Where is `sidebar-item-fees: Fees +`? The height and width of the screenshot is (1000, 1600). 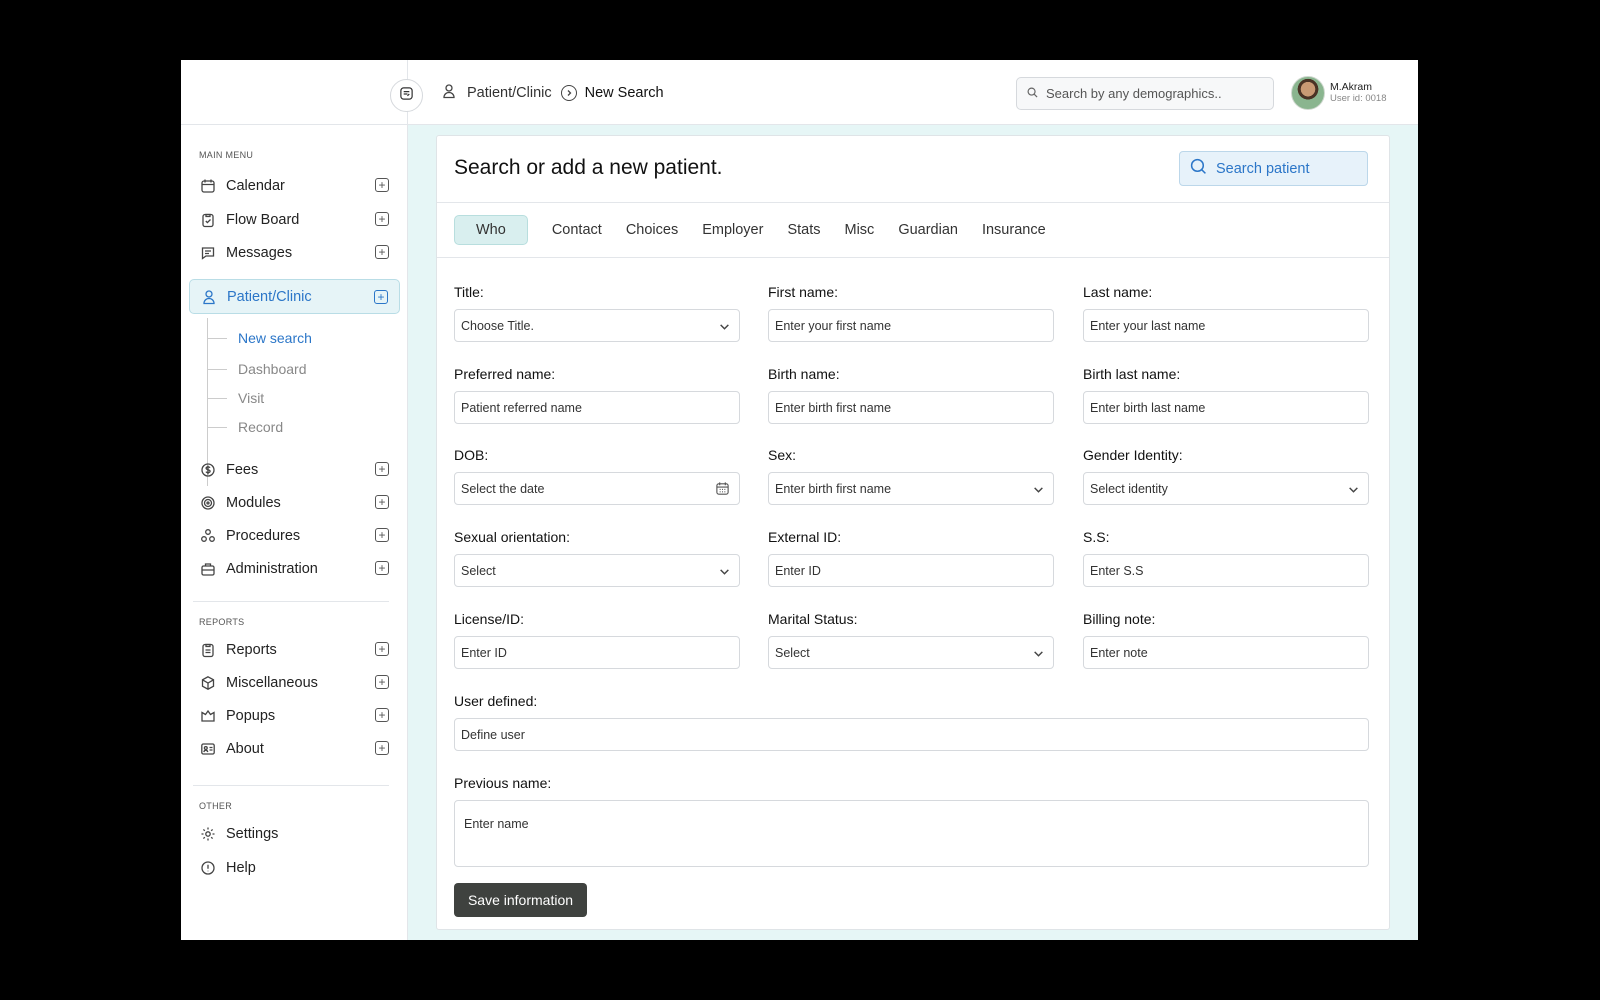 sidebar-item-fees: Fees + is located at coordinates (294, 469).